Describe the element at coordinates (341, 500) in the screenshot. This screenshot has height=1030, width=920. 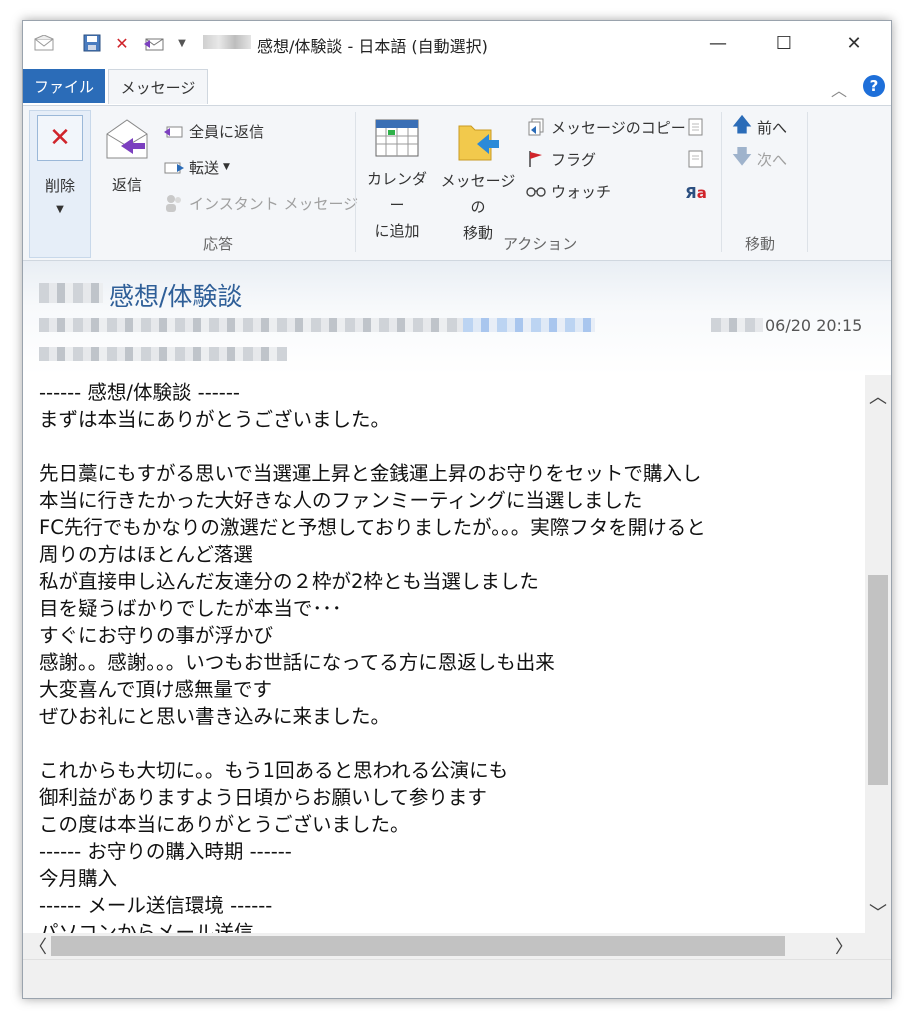
I see `body-line: 本当に行きたかった大好きな人のファンミーティングに当選しました` at that location.